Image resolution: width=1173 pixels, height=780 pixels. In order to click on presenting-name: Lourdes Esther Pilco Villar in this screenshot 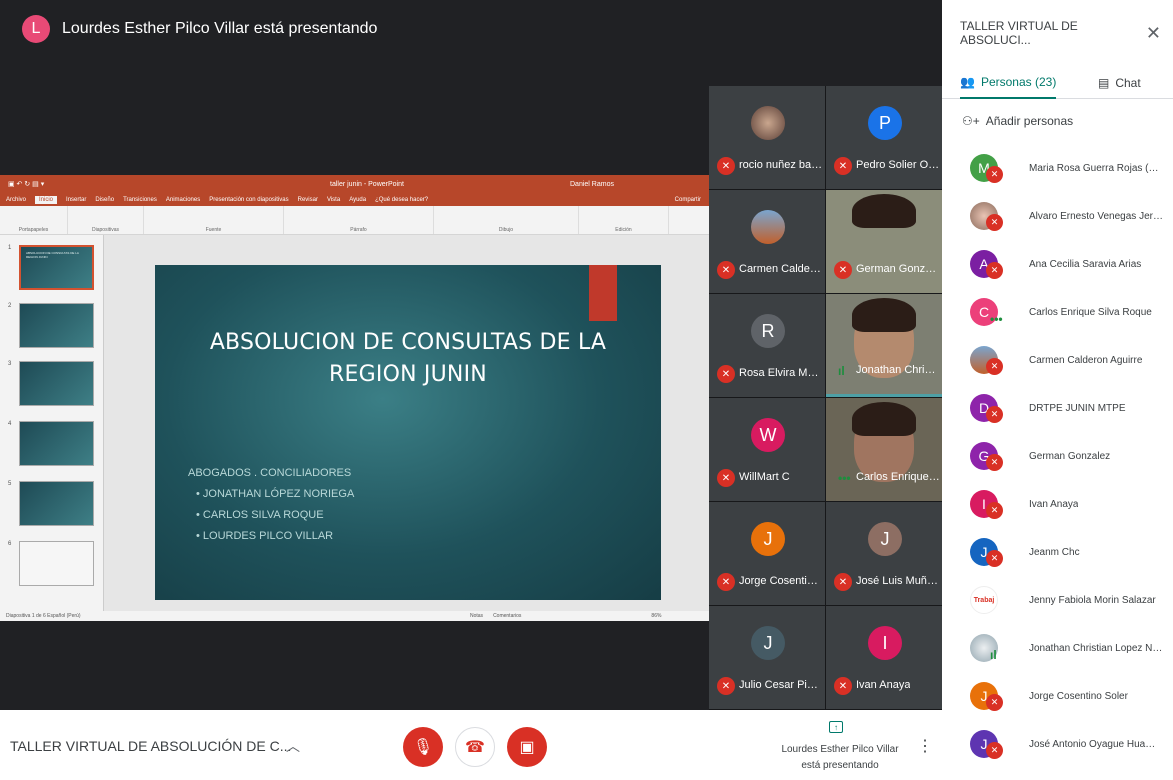, I will do `click(840, 749)`.